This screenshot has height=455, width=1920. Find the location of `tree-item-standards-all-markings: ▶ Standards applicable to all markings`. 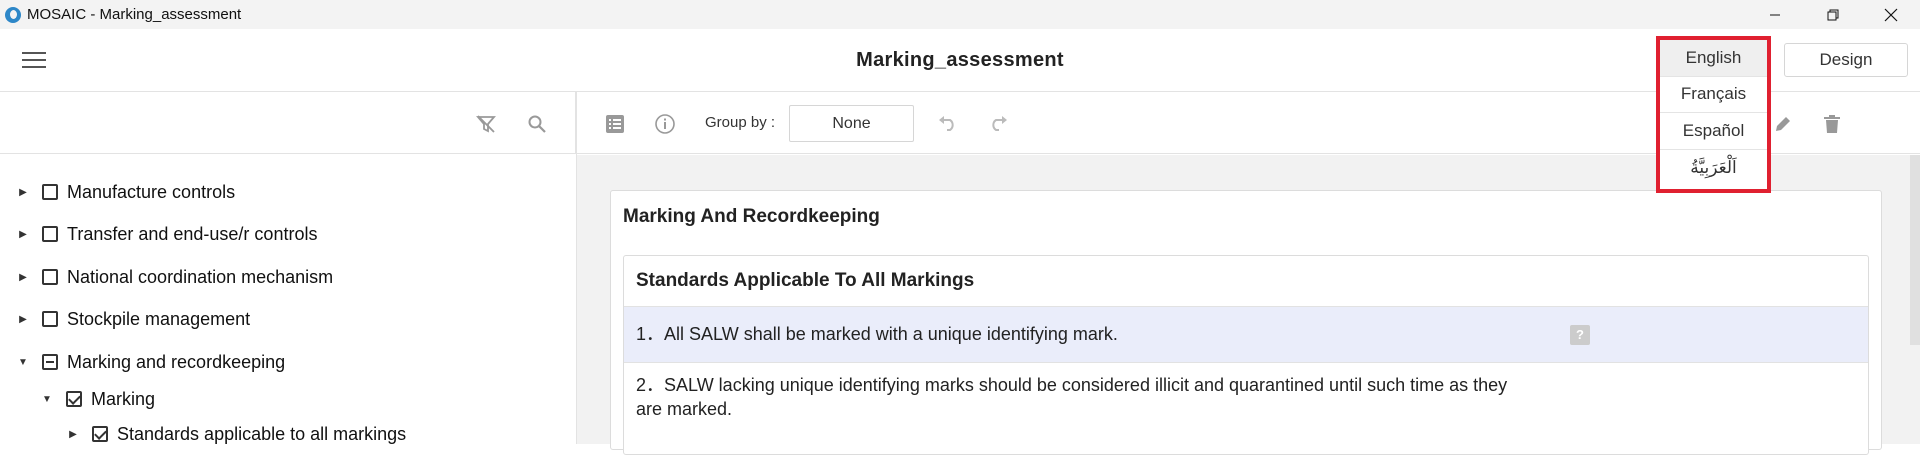

tree-item-standards-all-markings: ▶ Standards applicable to all markings is located at coordinates (236, 434).